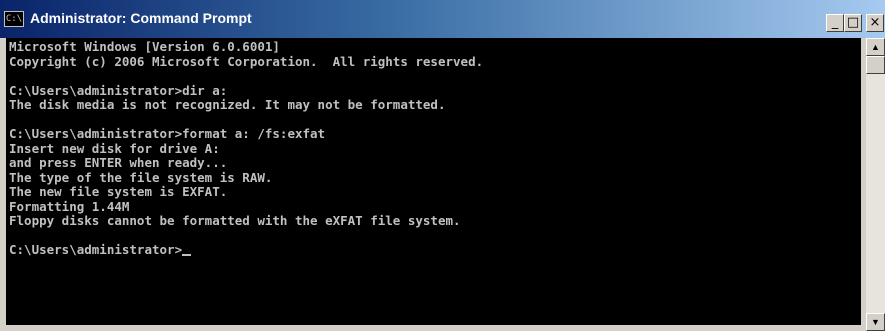 The height and width of the screenshot is (331, 885). I want to click on minimize-button: _, so click(835, 23).